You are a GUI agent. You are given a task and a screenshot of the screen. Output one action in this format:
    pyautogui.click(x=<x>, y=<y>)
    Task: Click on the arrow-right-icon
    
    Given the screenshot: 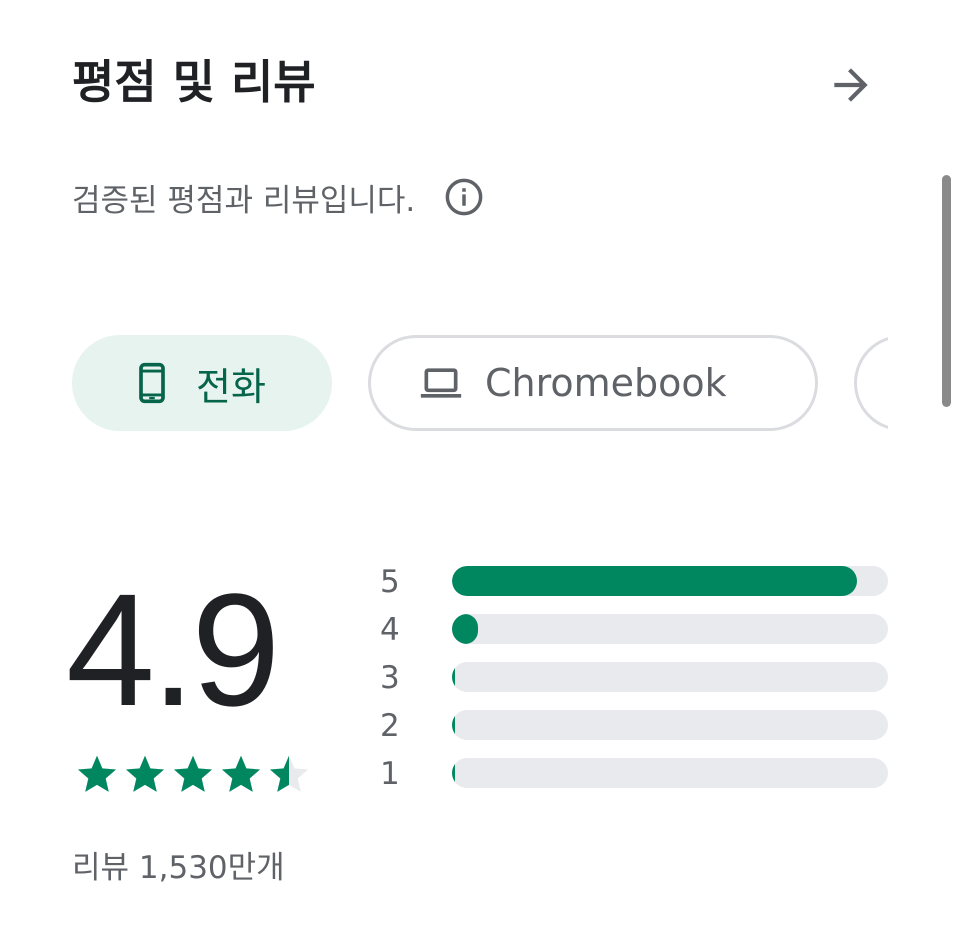 What is the action you would take?
    pyautogui.click(x=851, y=85)
    